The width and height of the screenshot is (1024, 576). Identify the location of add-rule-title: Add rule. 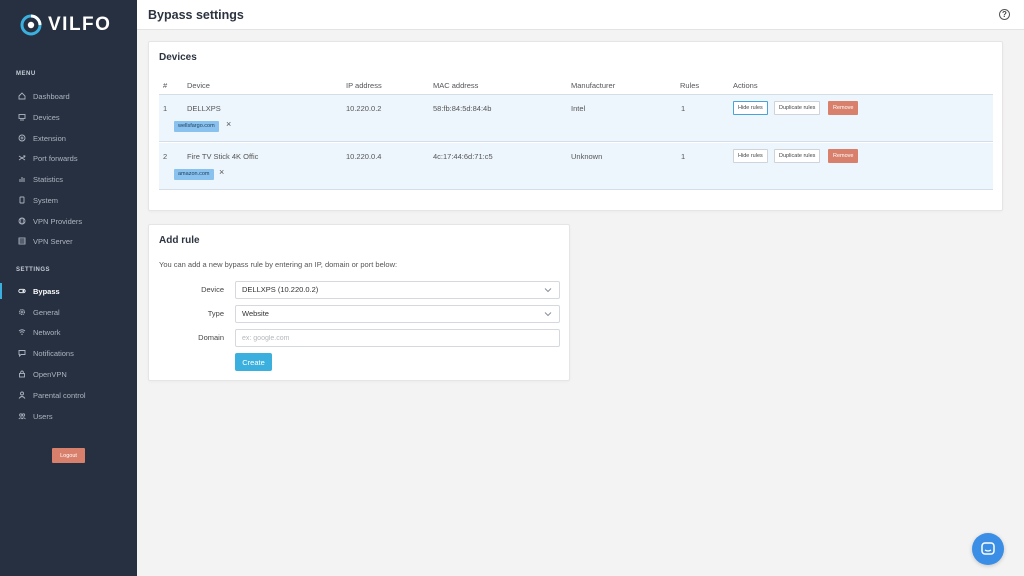
(179, 240).